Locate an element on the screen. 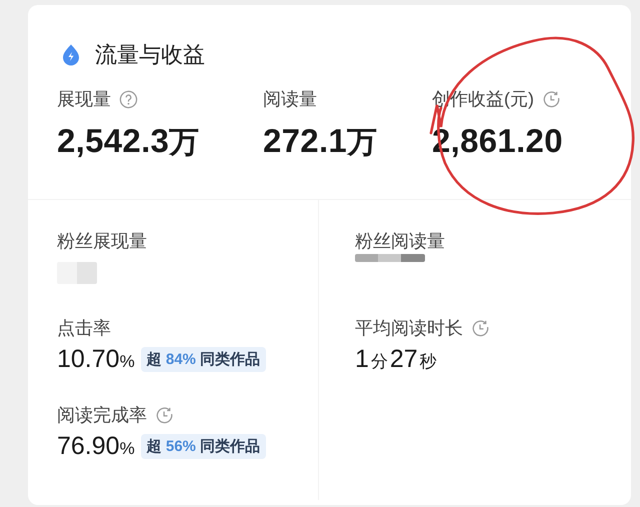 This screenshot has height=507, width=640. metric-label: 阅读完成率 is located at coordinates (102, 415).